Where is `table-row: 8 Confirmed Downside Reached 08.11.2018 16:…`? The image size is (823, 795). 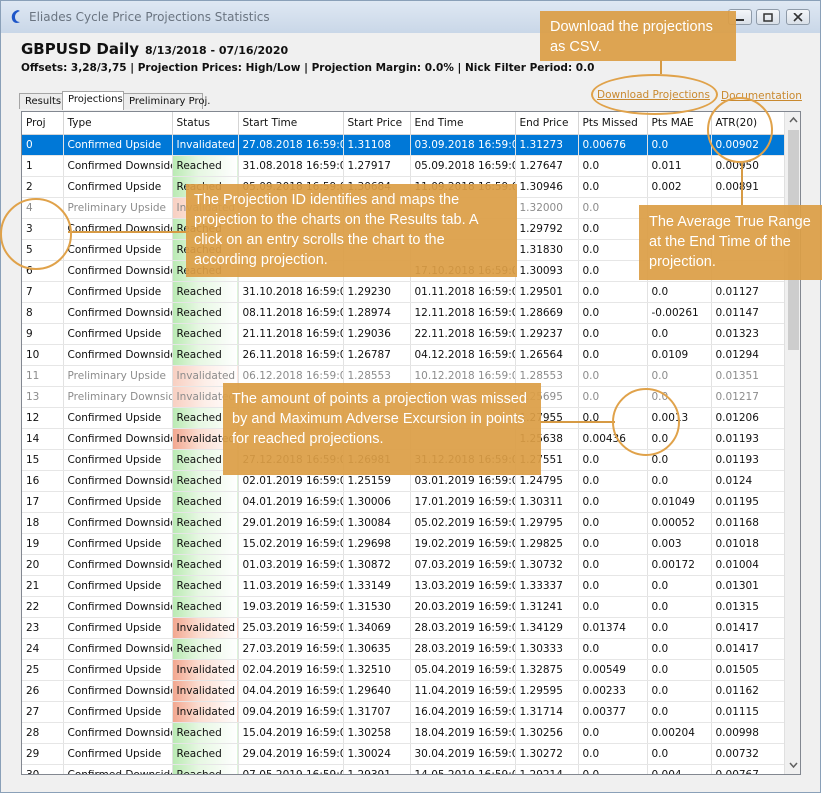
table-row: 8 Confirmed Downside Reached 08.11.2018 16:… is located at coordinates (403, 313).